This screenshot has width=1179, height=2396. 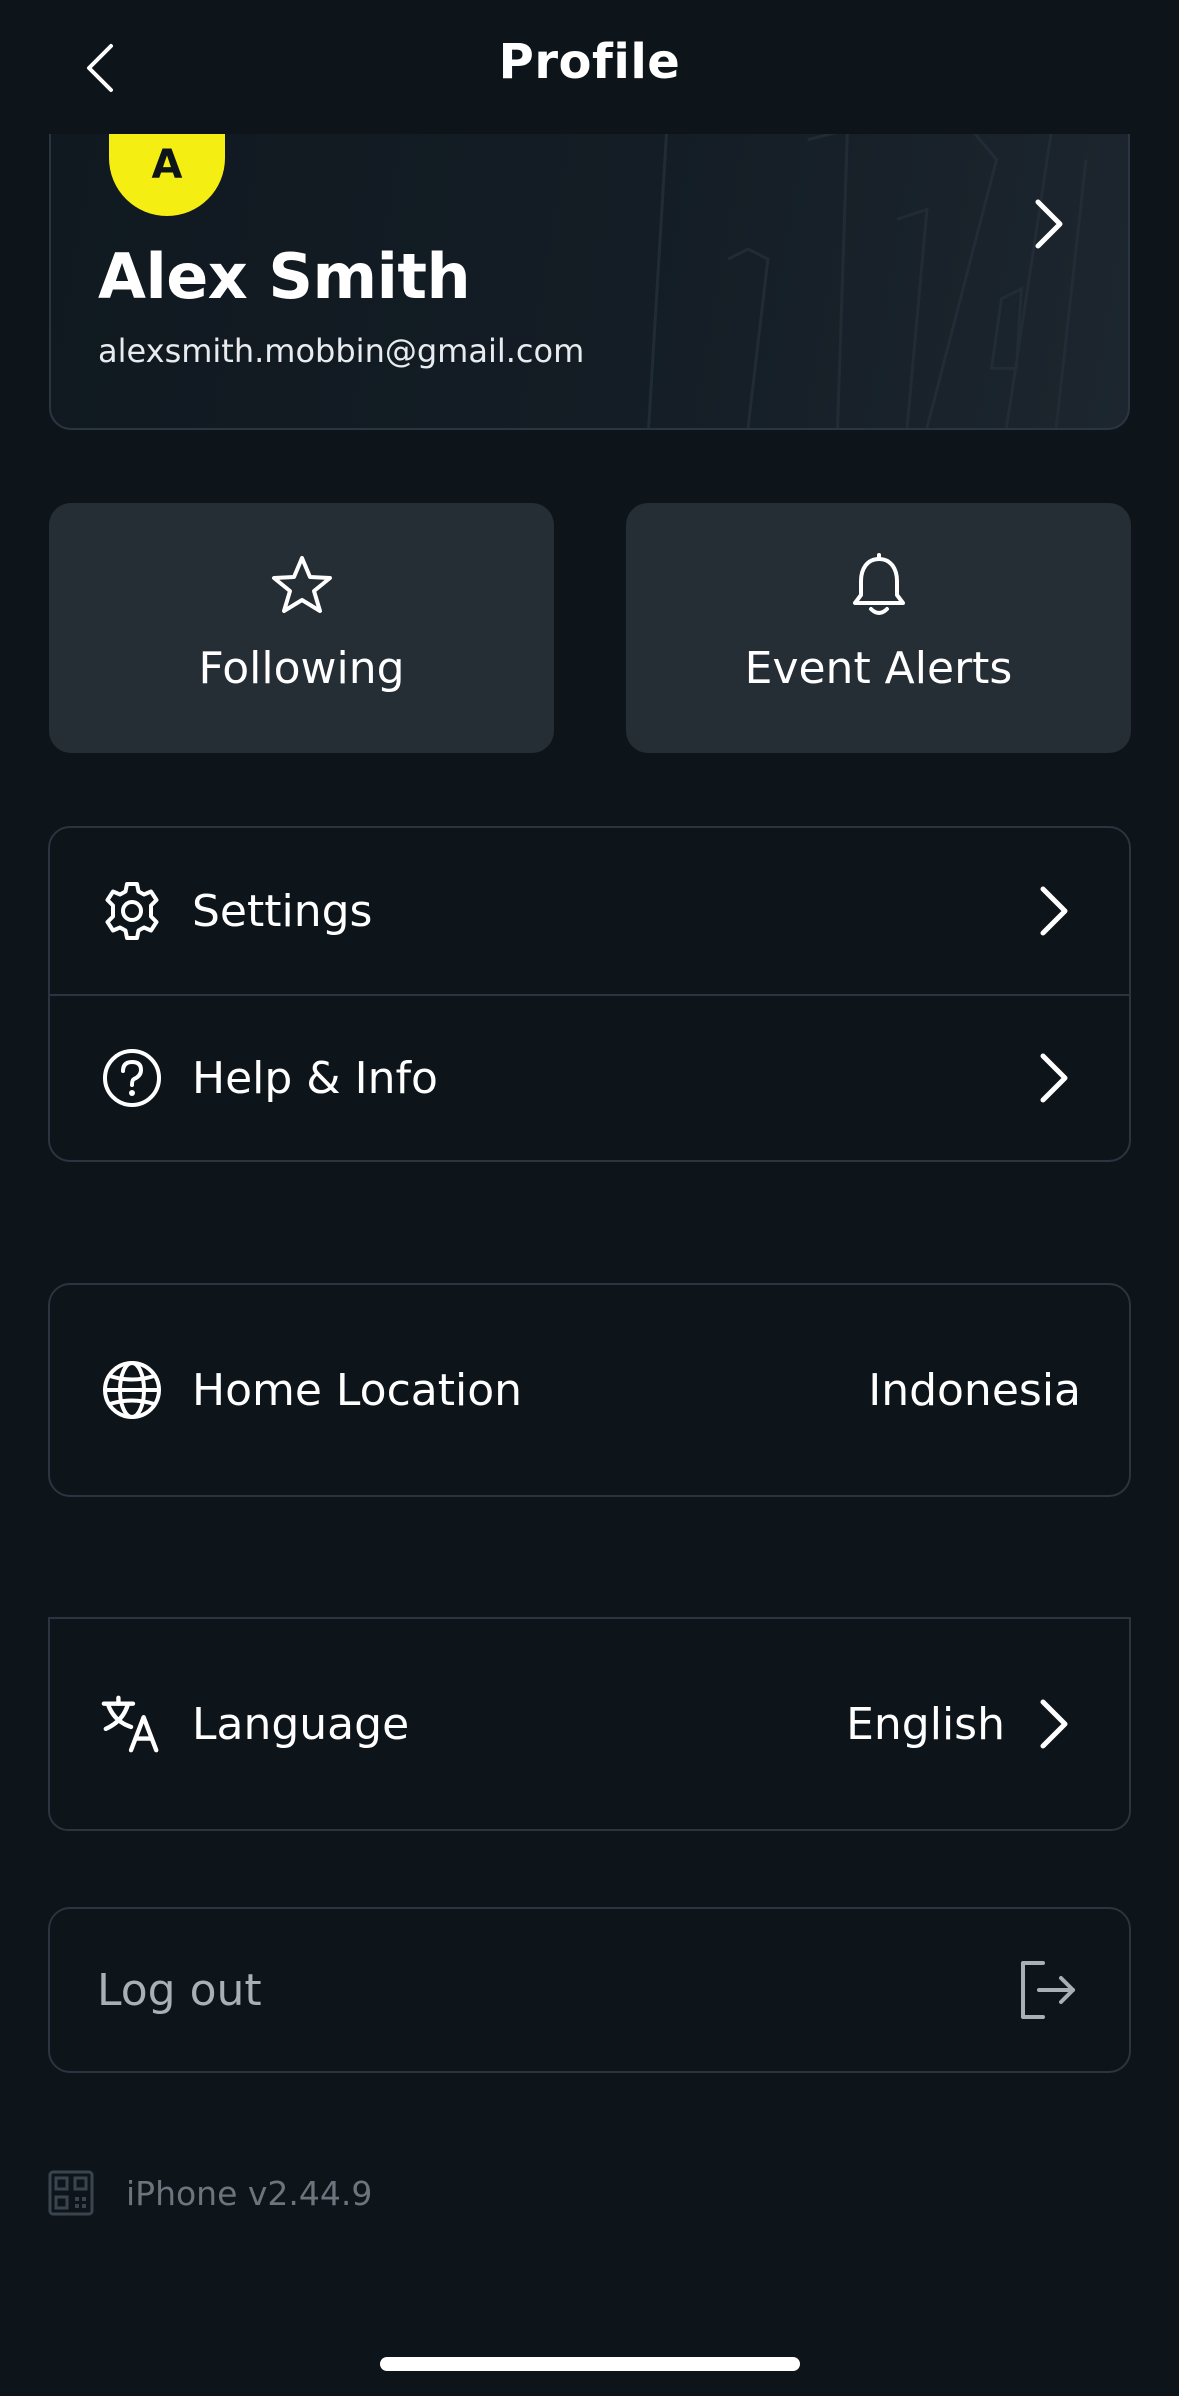 What do you see at coordinates (179, 1990) in the screenshot?
I see `logout-label: Log out` at bounding box center [179, 1990].